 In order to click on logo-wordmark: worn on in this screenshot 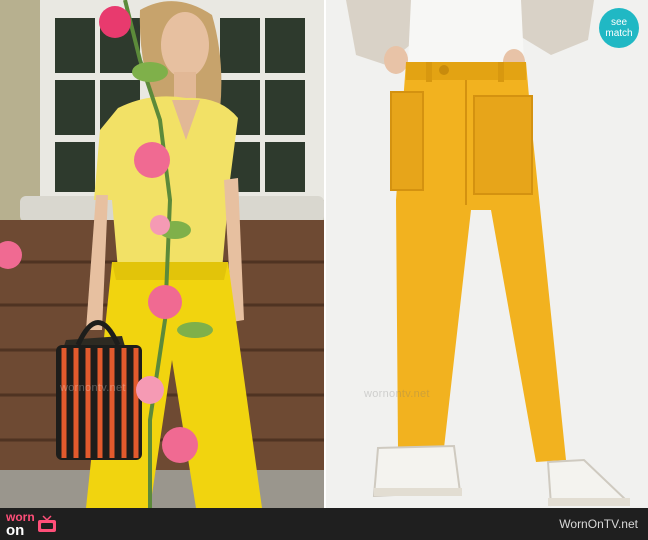, I will do `click(20, 525)`.